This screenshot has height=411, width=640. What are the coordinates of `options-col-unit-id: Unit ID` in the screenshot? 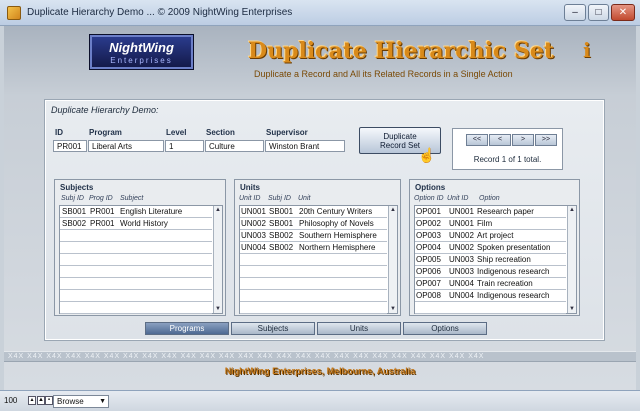 It's located at (458, 198).